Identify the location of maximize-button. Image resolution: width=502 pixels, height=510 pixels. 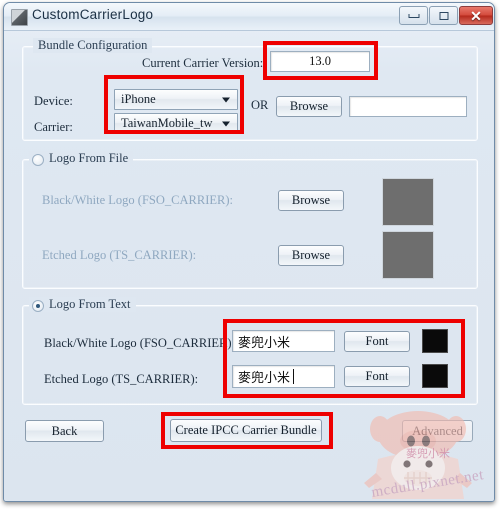
(443, 15).